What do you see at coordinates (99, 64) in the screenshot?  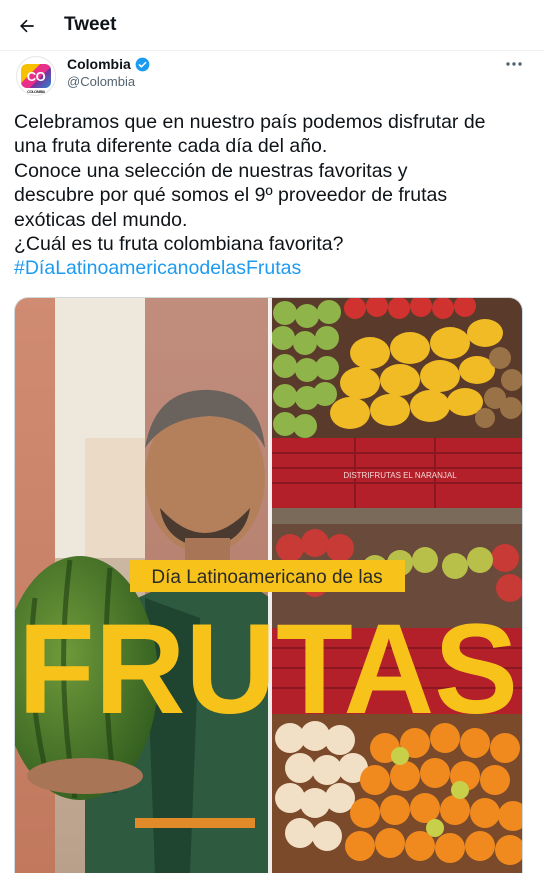 I see `author-display-name: Colombia` at bounding box center [99, 64].